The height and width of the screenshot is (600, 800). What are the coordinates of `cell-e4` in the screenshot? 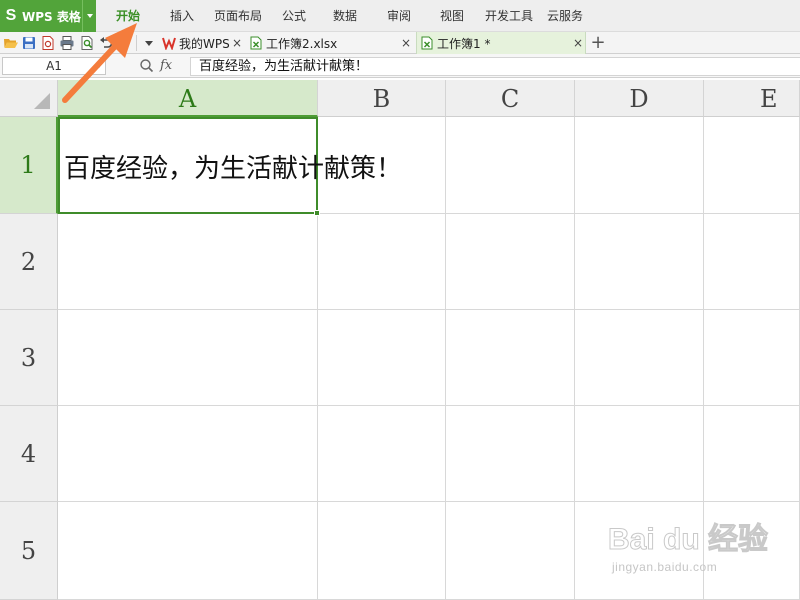 It's located at (752, 454).